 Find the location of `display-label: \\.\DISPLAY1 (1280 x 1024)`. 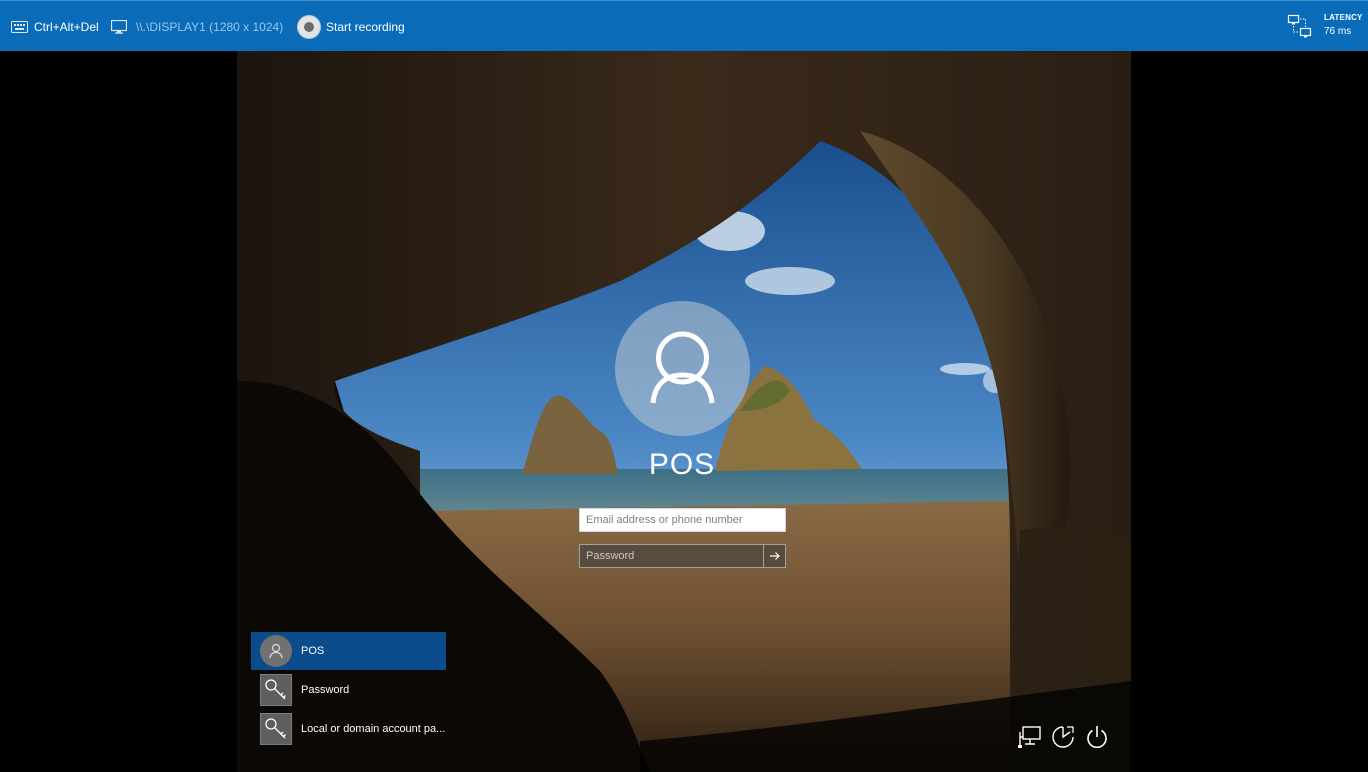

display-label: \\.\DISPLAY1 (1280 x 1024) is located at coordinates (210, 26).